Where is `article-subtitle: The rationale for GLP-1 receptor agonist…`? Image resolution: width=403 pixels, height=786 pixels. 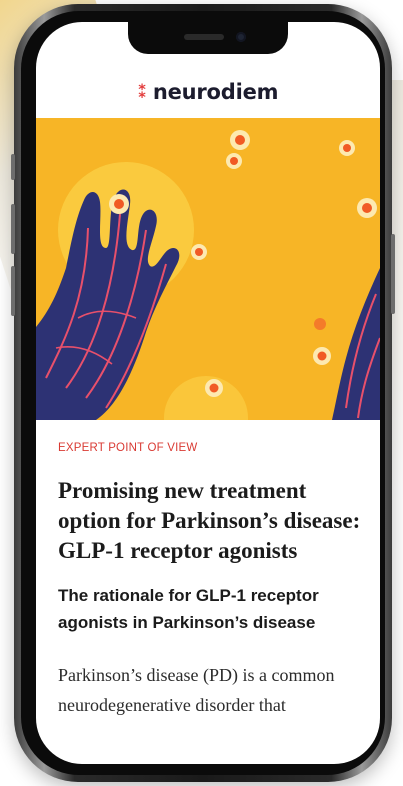 article-subtitle: The rationale for GLP-1 receptor agonist… is located at coordinates (188, 609).